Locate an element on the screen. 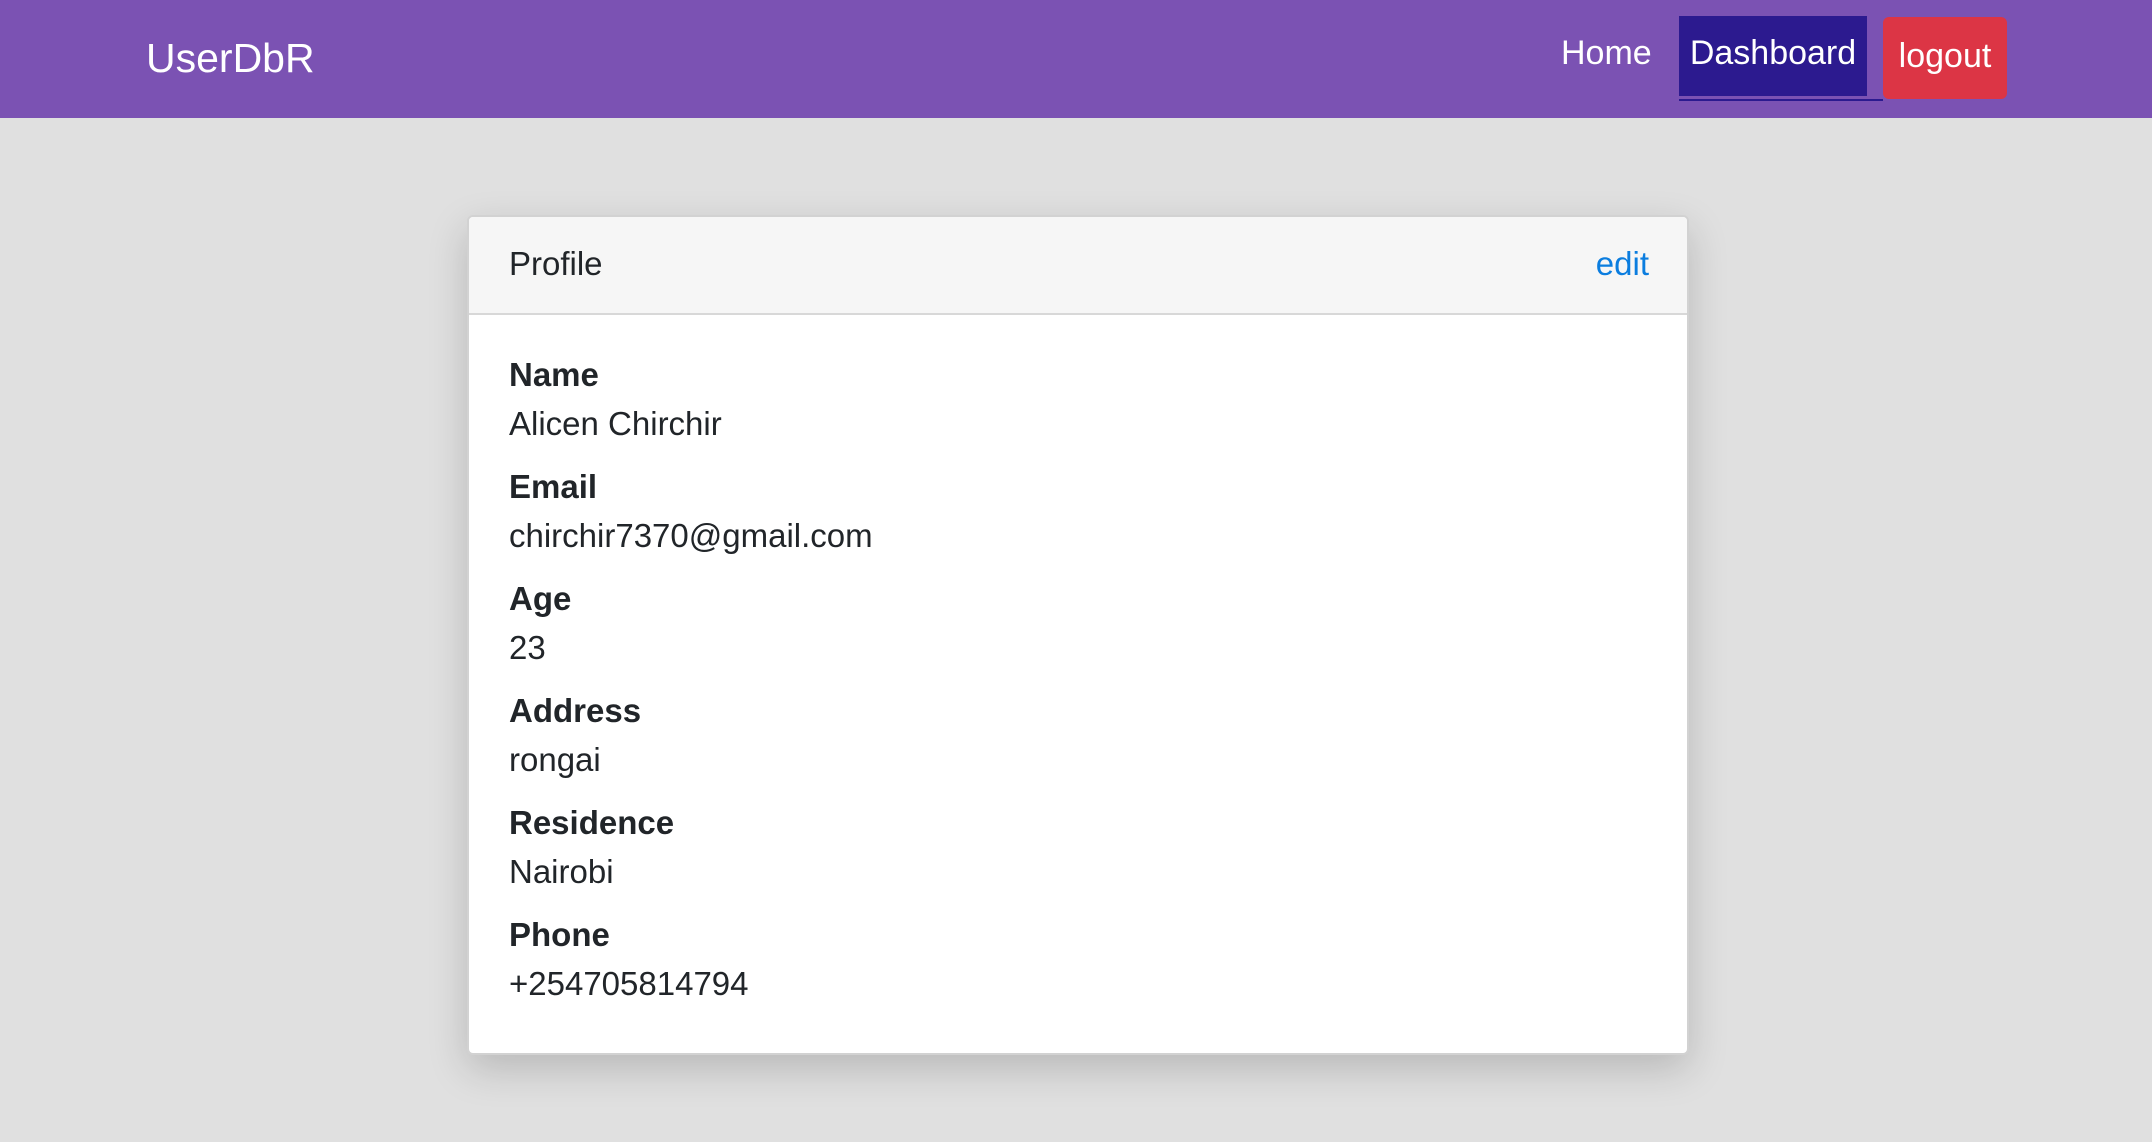 The height and width of the screenshot is (1142, 2152). field-label: Residence is located at coordinates (592, 822).